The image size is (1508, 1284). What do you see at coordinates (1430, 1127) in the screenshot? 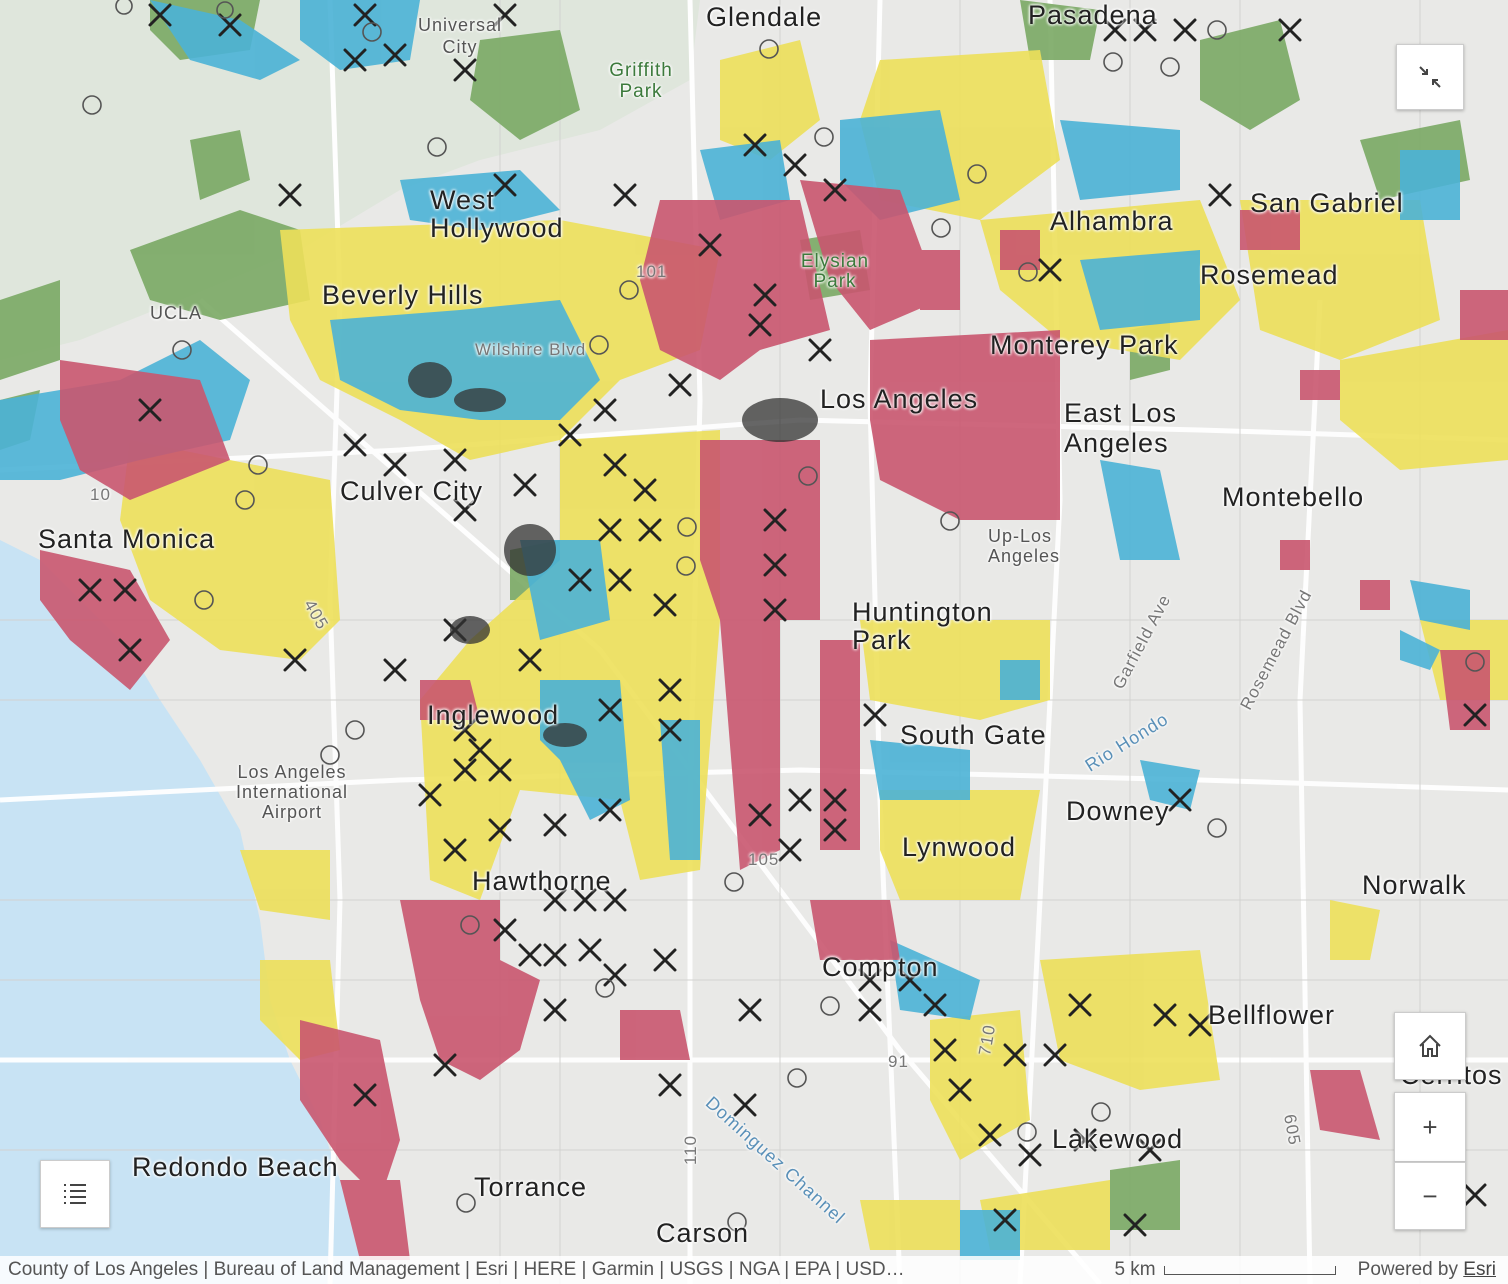
I see `zoom-in-button: +` at bounding box center [1430, 1127].